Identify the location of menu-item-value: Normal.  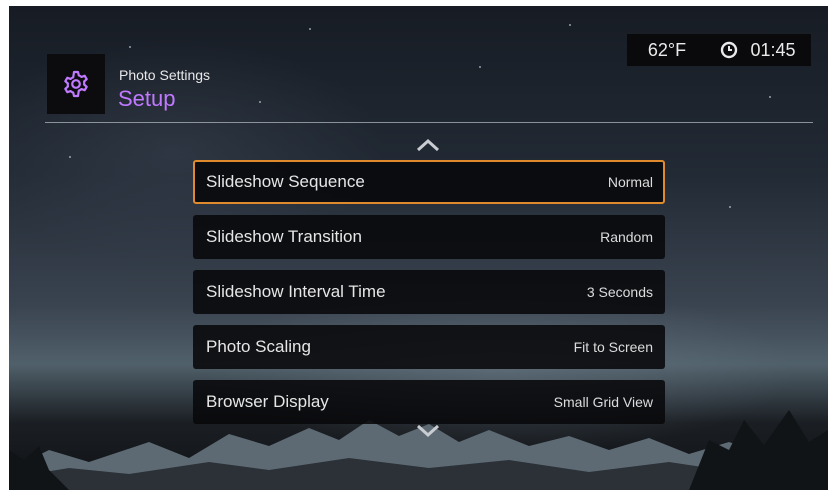
(630, 182).